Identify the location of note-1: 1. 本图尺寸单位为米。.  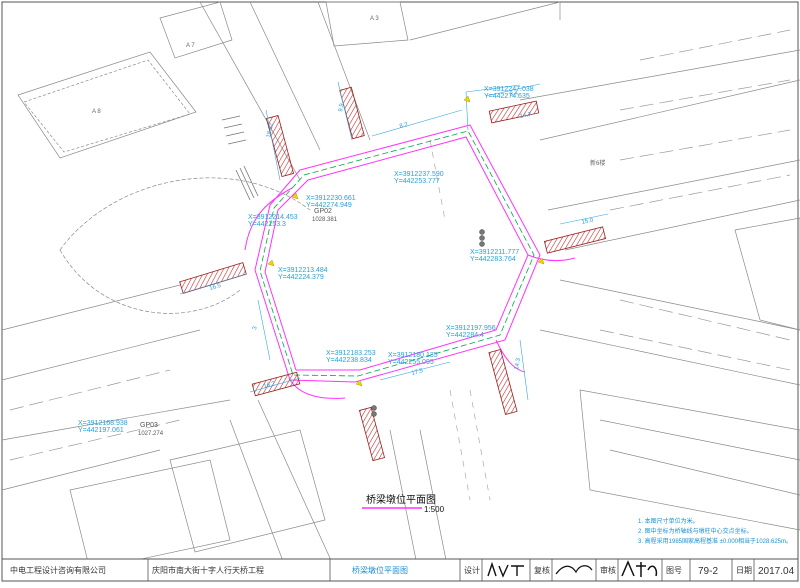
(668, 521).